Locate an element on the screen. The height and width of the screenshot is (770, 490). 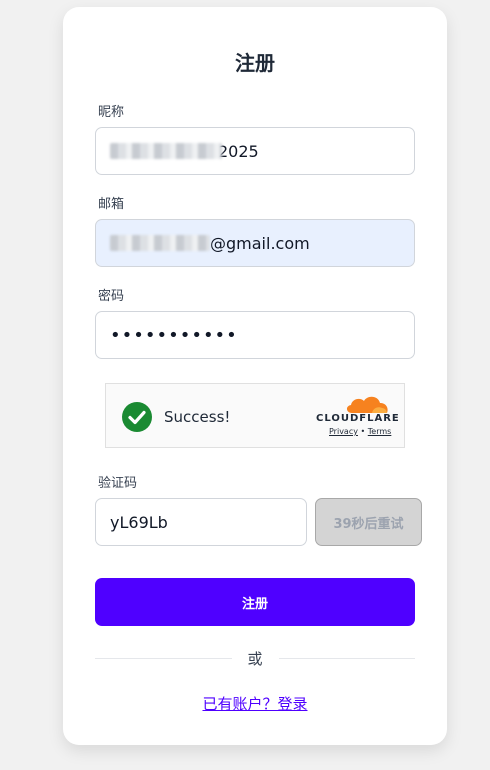
email-input: @gmail.com is located at coordinates (255, 243).